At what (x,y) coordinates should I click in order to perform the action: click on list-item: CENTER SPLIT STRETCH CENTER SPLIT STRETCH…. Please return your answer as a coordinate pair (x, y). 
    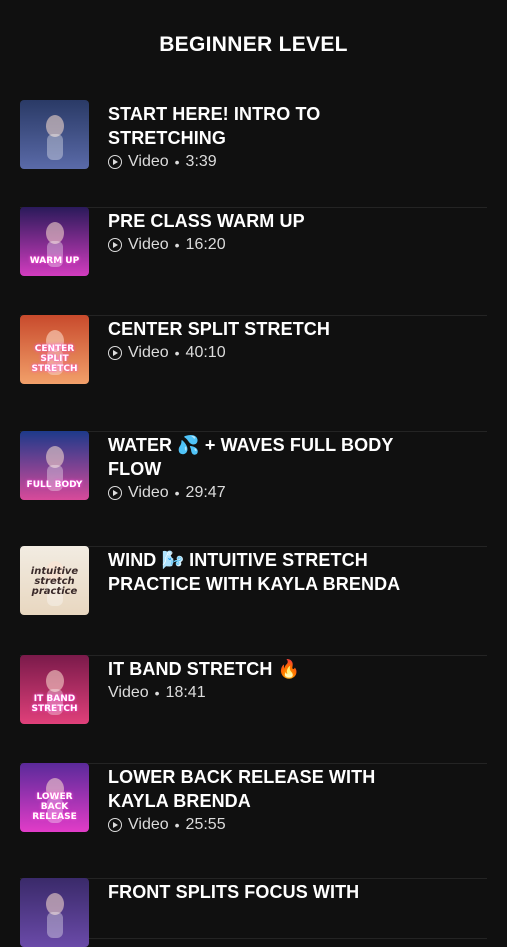
    Looking at the image, I should click on (253, 373).